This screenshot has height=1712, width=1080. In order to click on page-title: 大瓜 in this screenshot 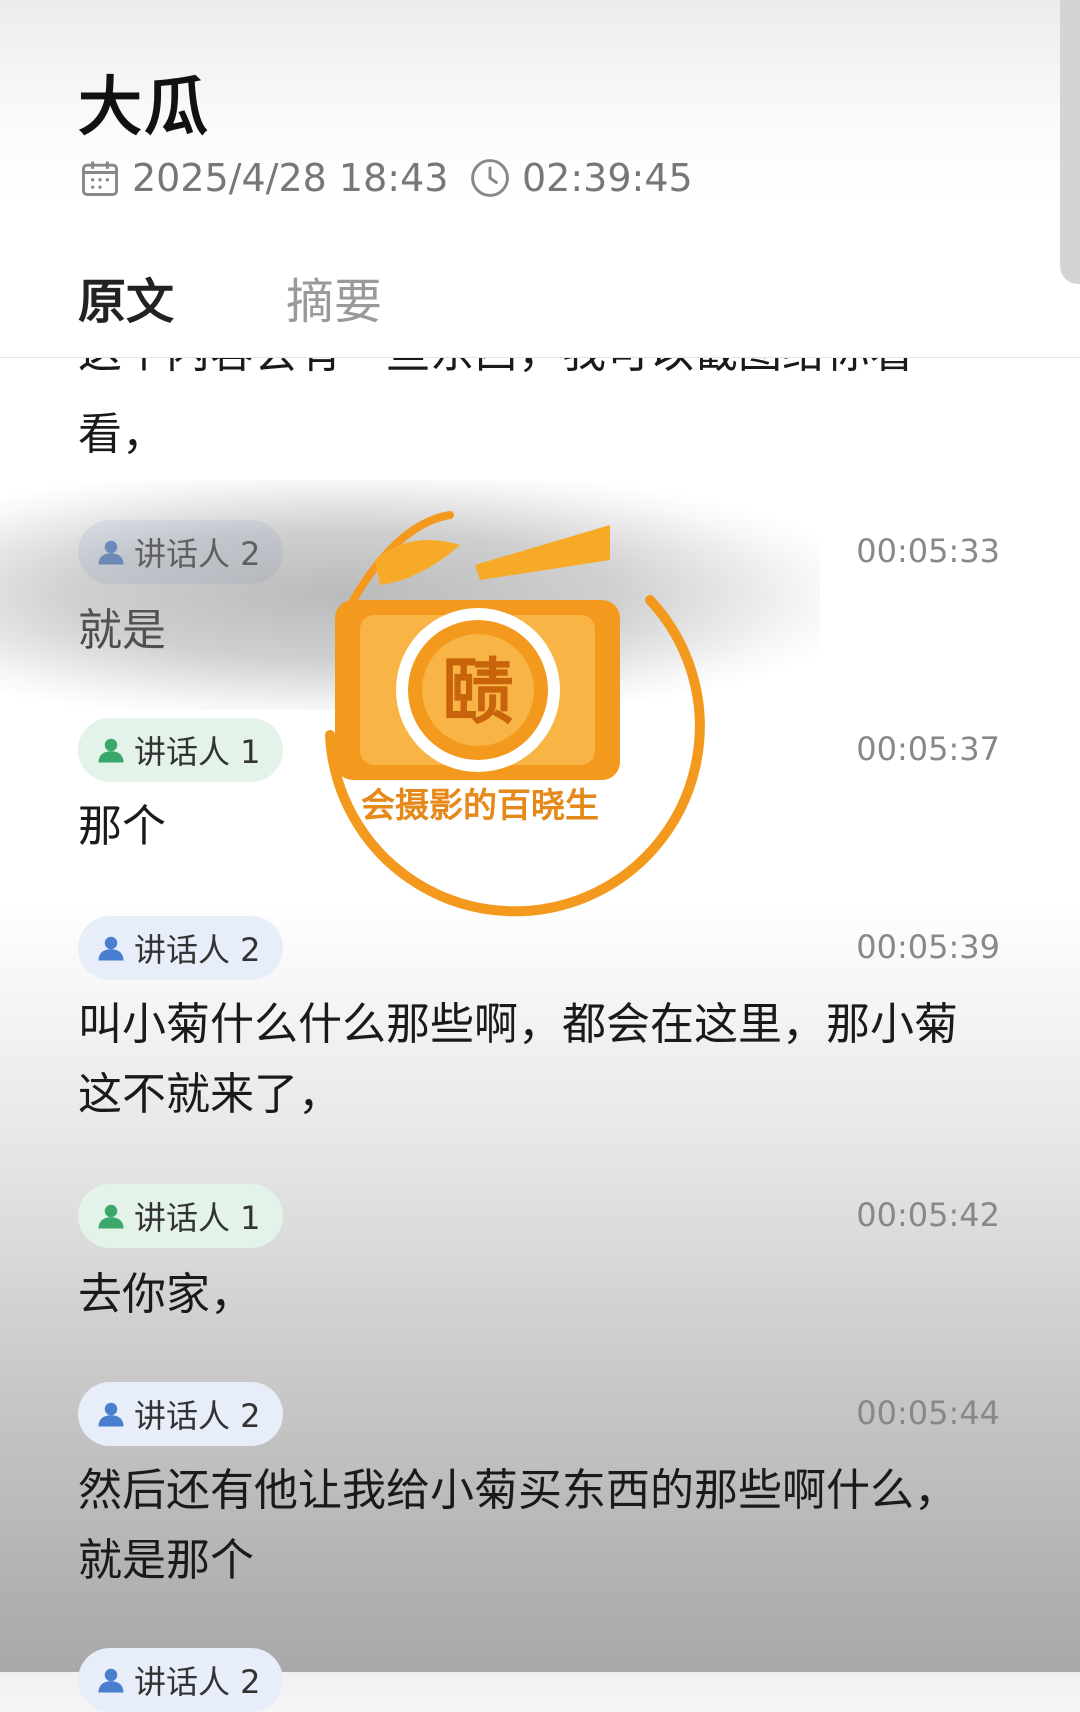, I will do `click(144, 108)`.